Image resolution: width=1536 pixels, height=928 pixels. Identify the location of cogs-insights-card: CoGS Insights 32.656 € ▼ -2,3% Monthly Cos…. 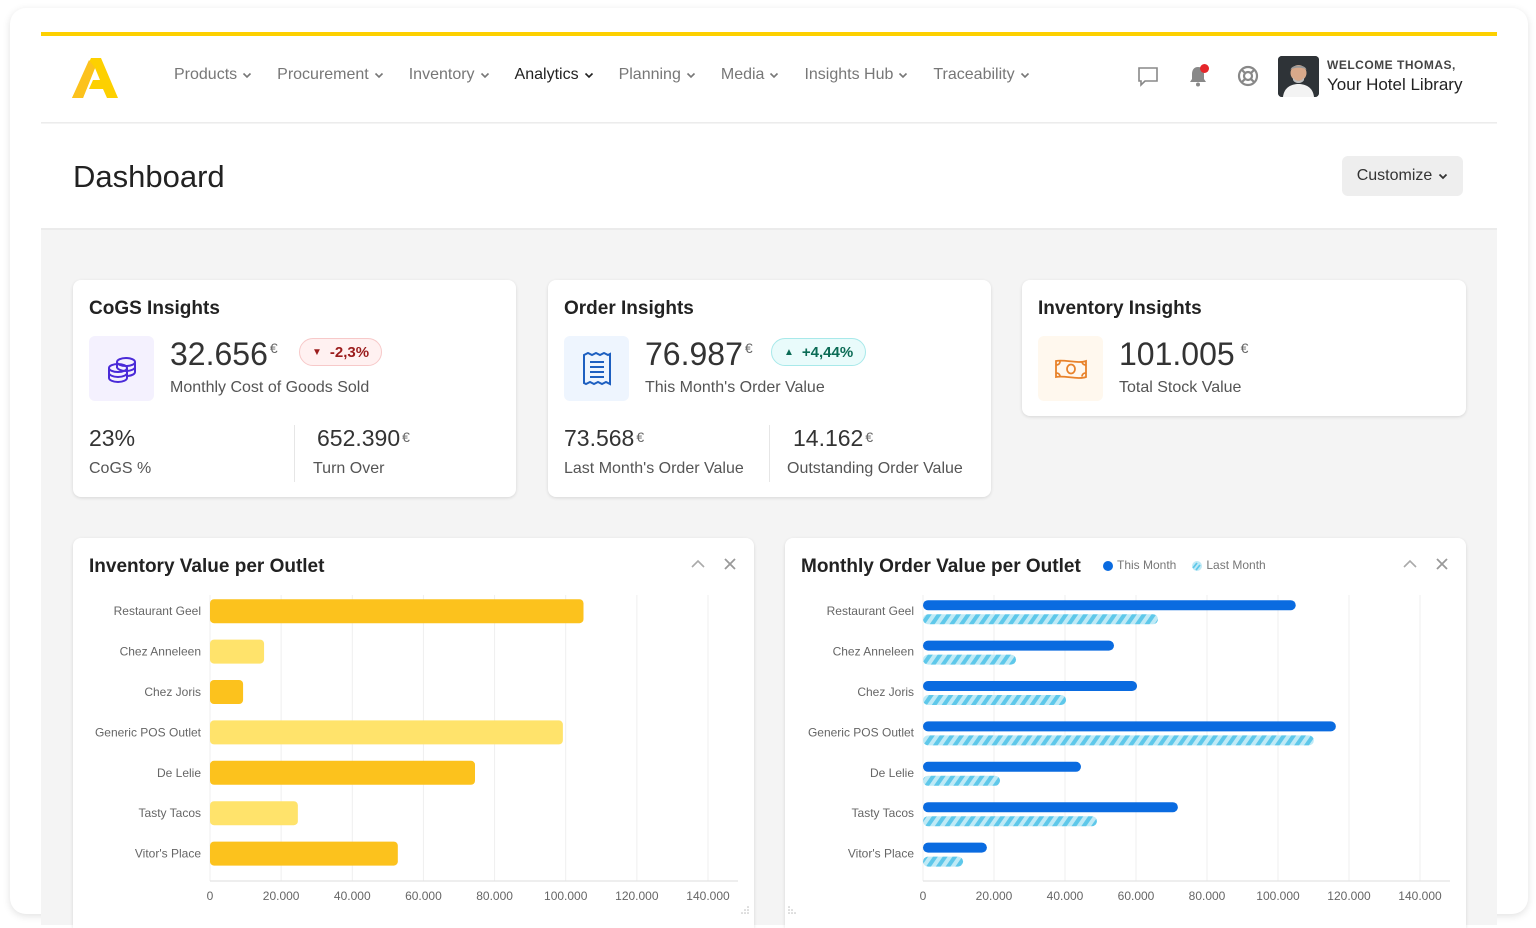
(294, 388).